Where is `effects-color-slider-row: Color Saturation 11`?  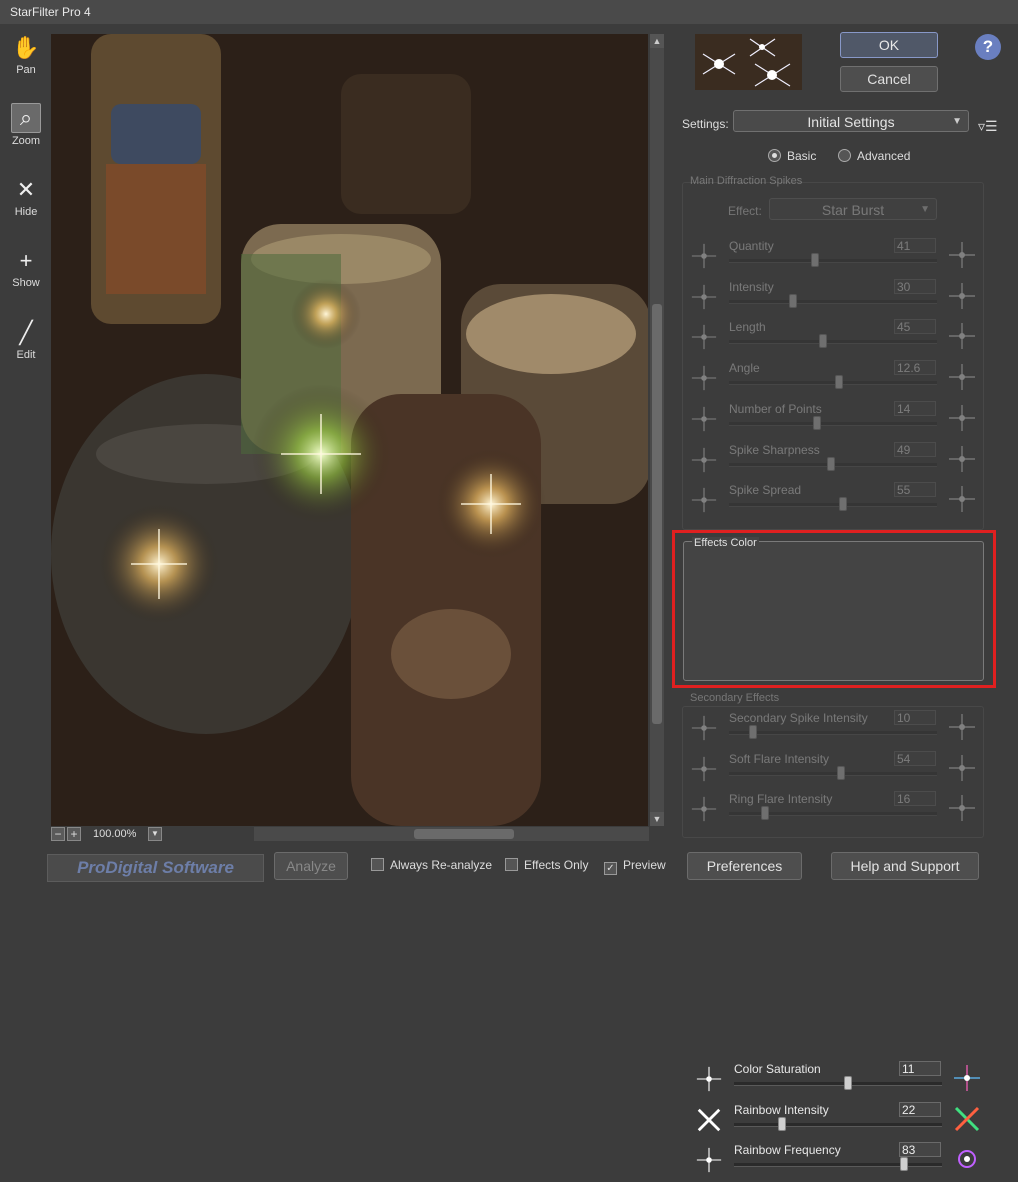 effects-color-slider-row: Color Saturation 11 is located at coordinates (837, 1081).